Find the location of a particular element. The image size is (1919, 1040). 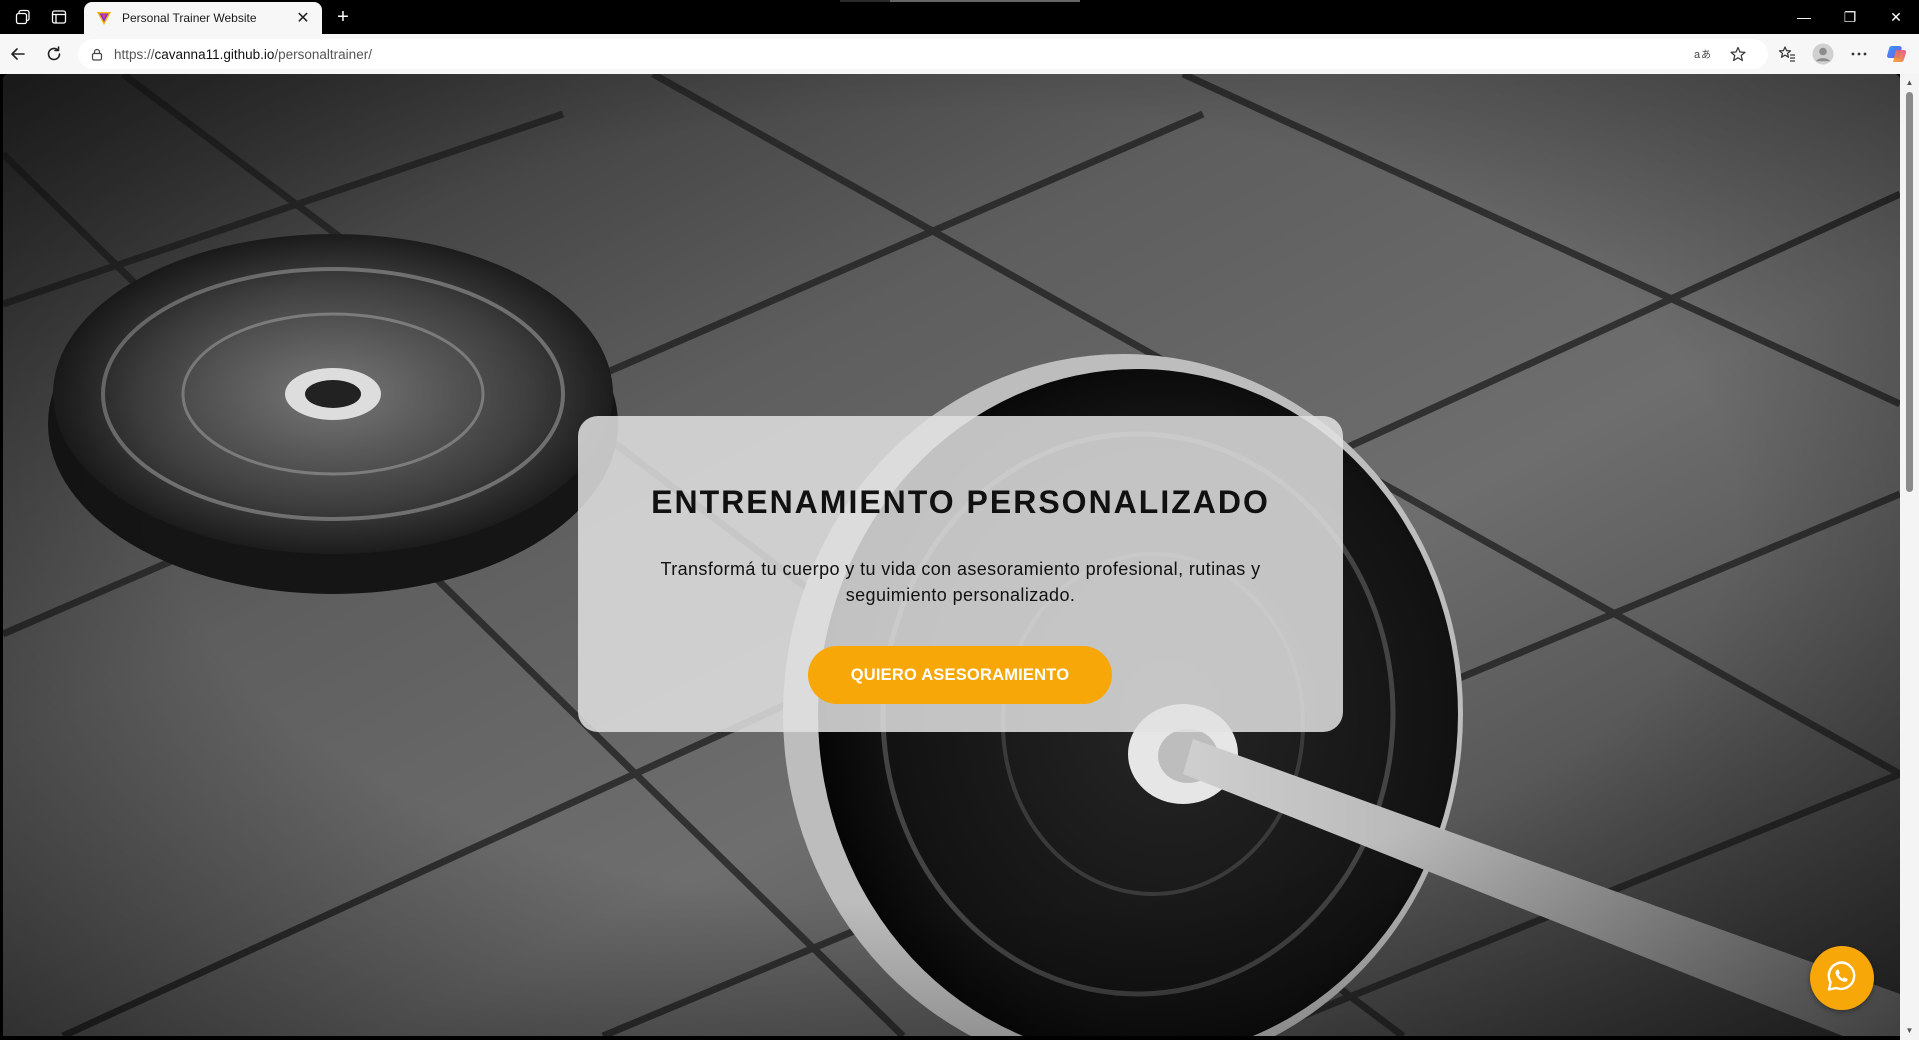

scrollbar-thumb is located at coordinates (1909, 292).